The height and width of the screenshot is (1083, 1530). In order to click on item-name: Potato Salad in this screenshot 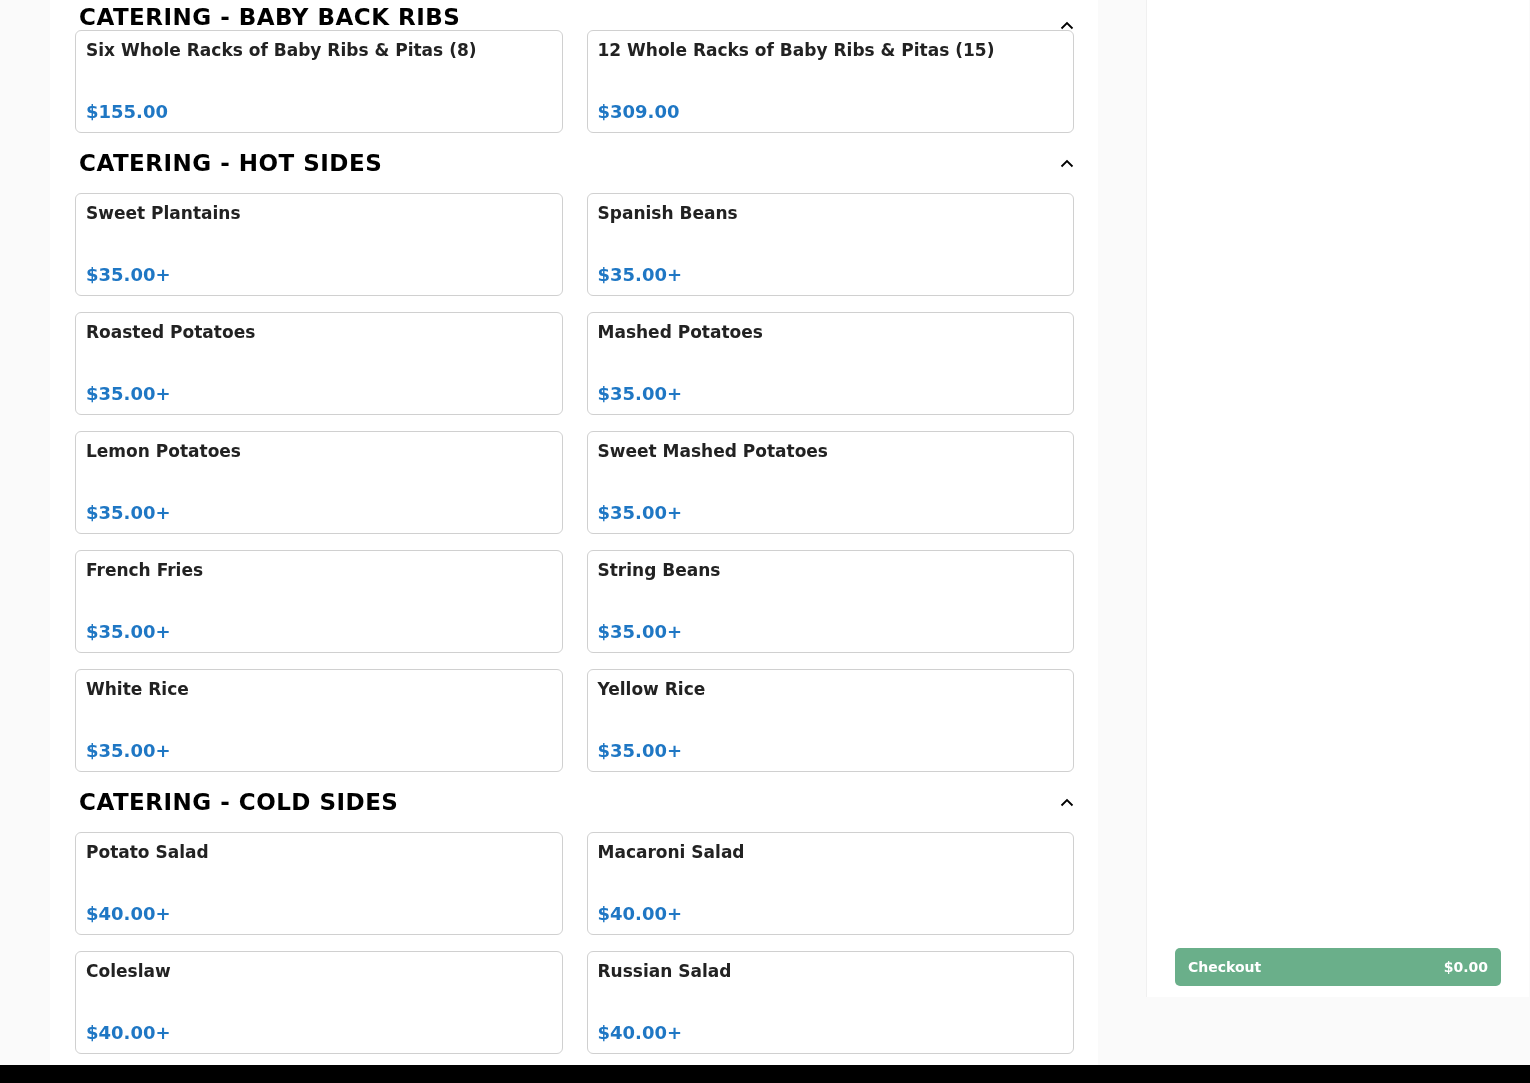, I will do `click(148, 852)`.